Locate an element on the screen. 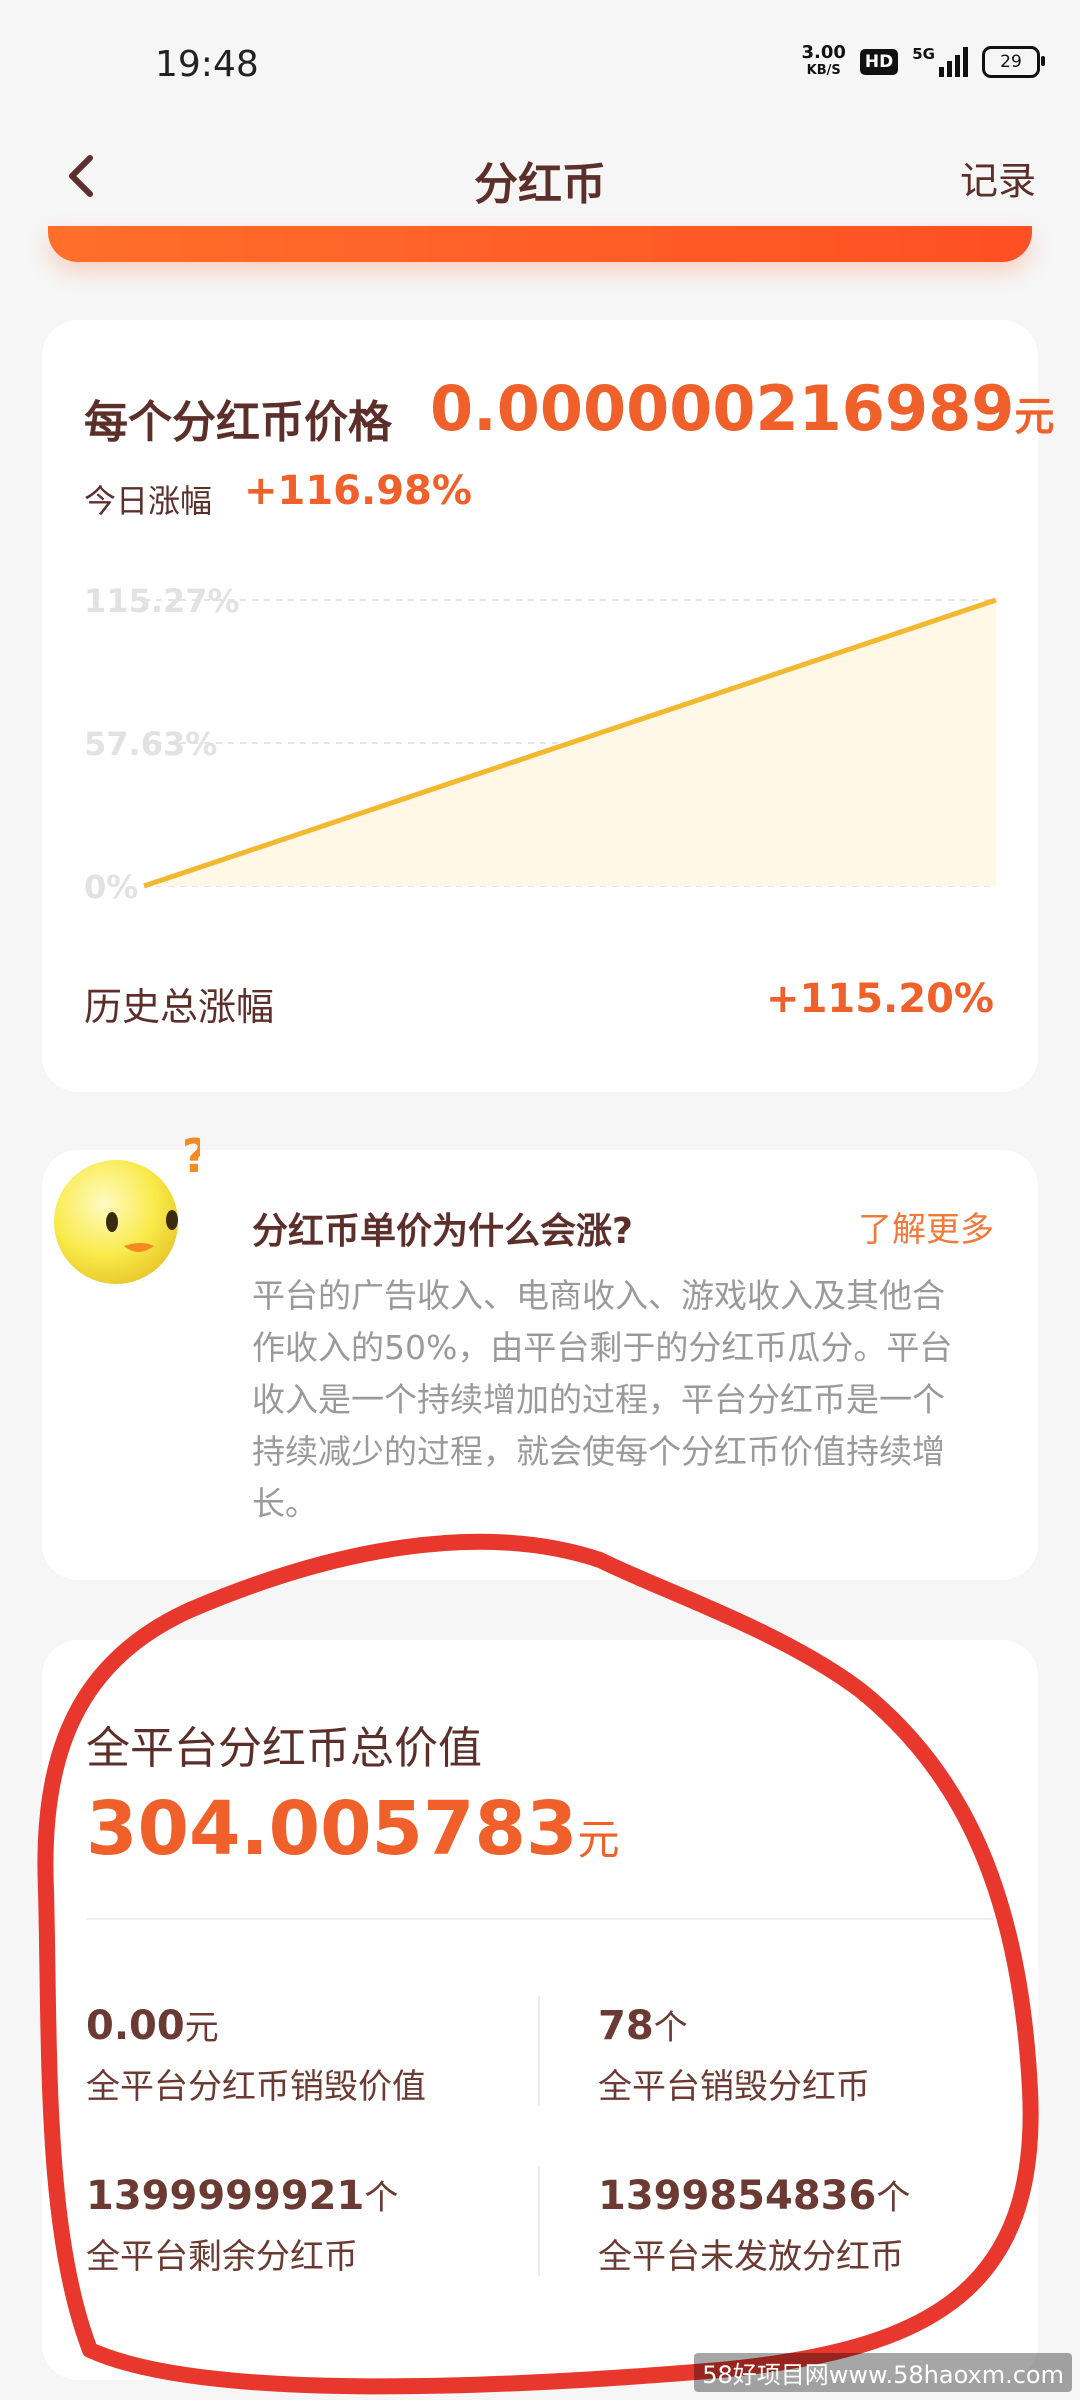 The height and width of the screenshot is (2400, 1080). stat-number: 1399999921 is located at coordinates (225, 2196).